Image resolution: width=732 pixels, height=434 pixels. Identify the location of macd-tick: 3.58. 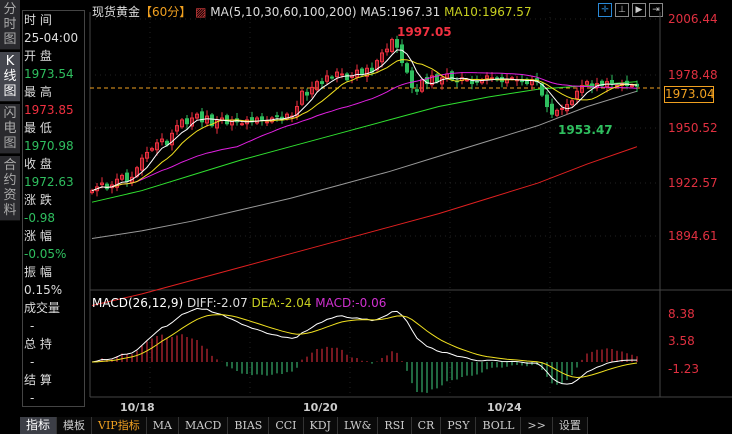
(681, 341).